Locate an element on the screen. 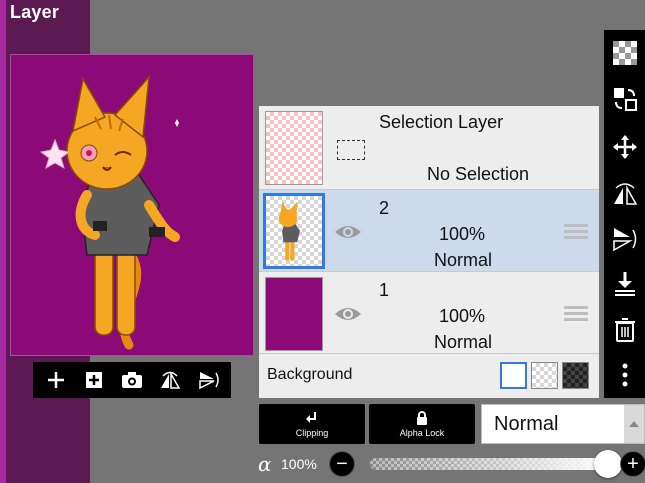 This screenshot has width=645, height=483. selection-marquee-icon is located at coordinates (351, 150).